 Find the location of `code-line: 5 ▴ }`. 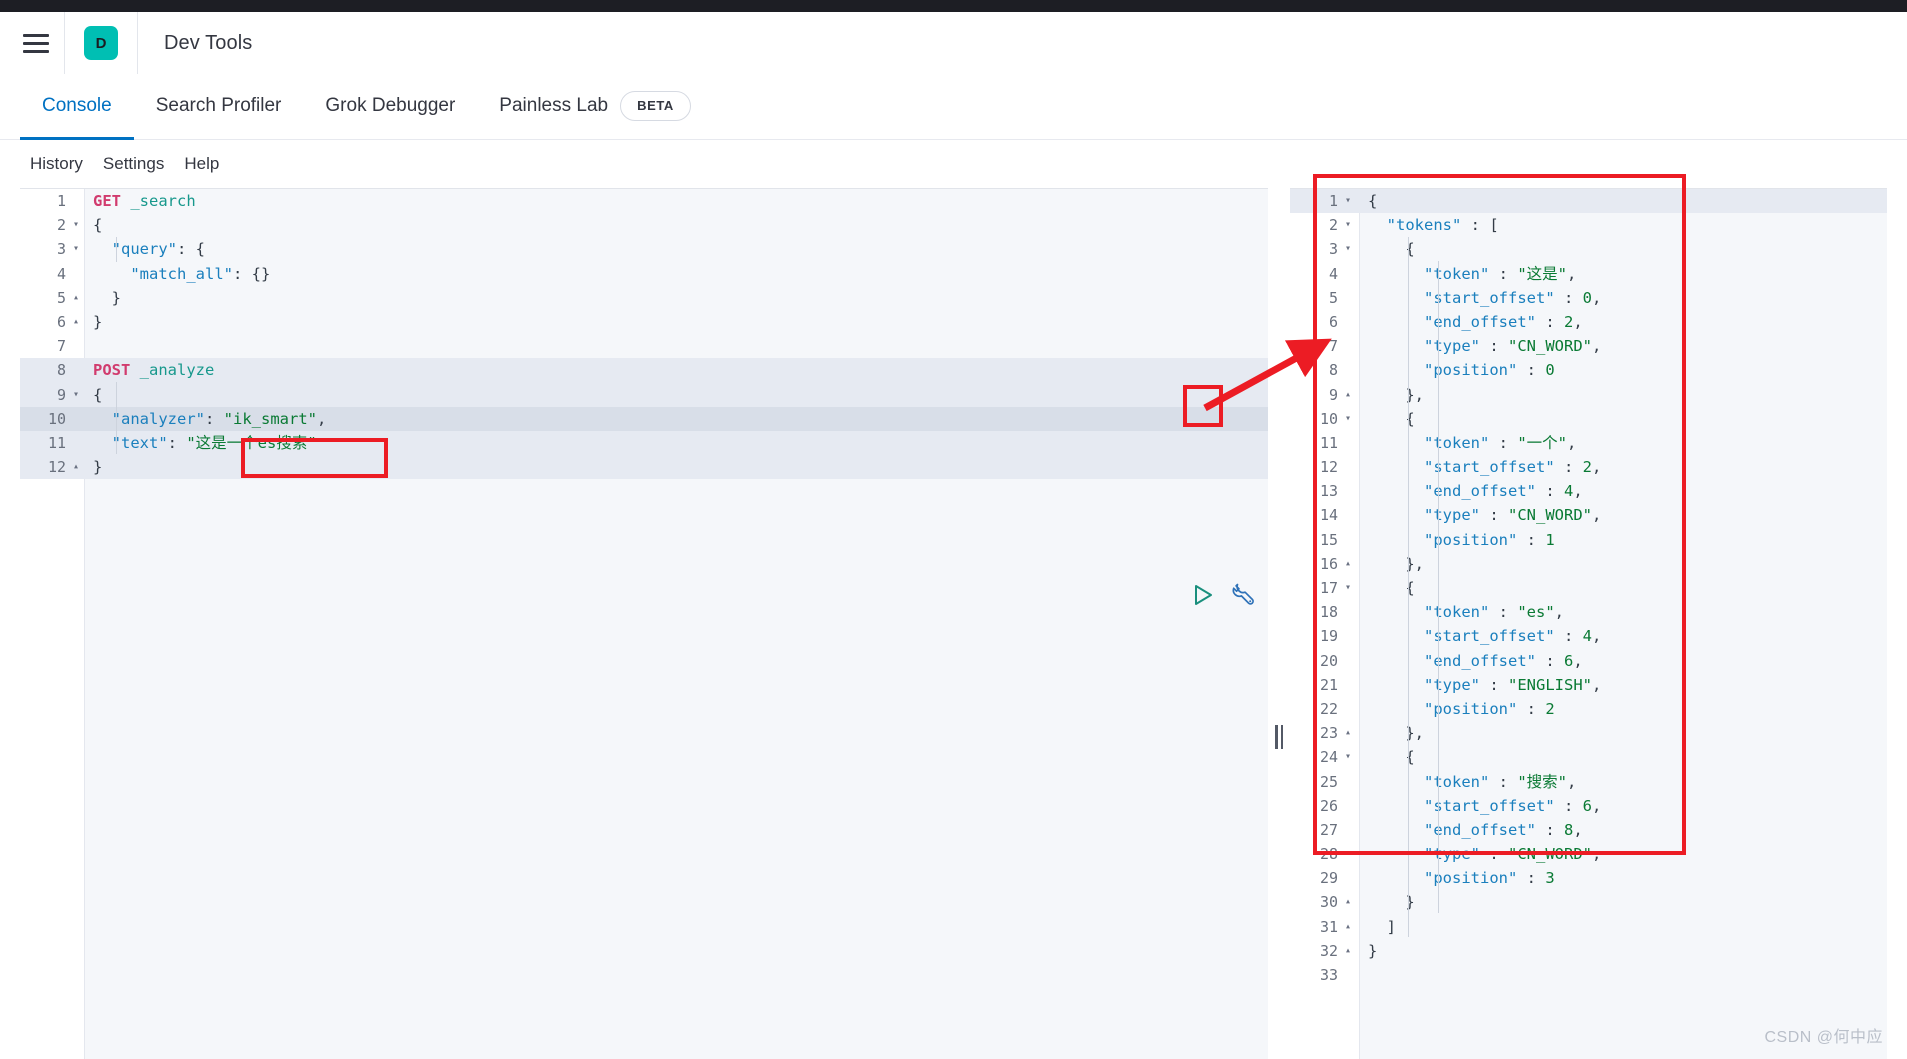

code-line: 5 ▴ } is located at coordinates (644, 298).